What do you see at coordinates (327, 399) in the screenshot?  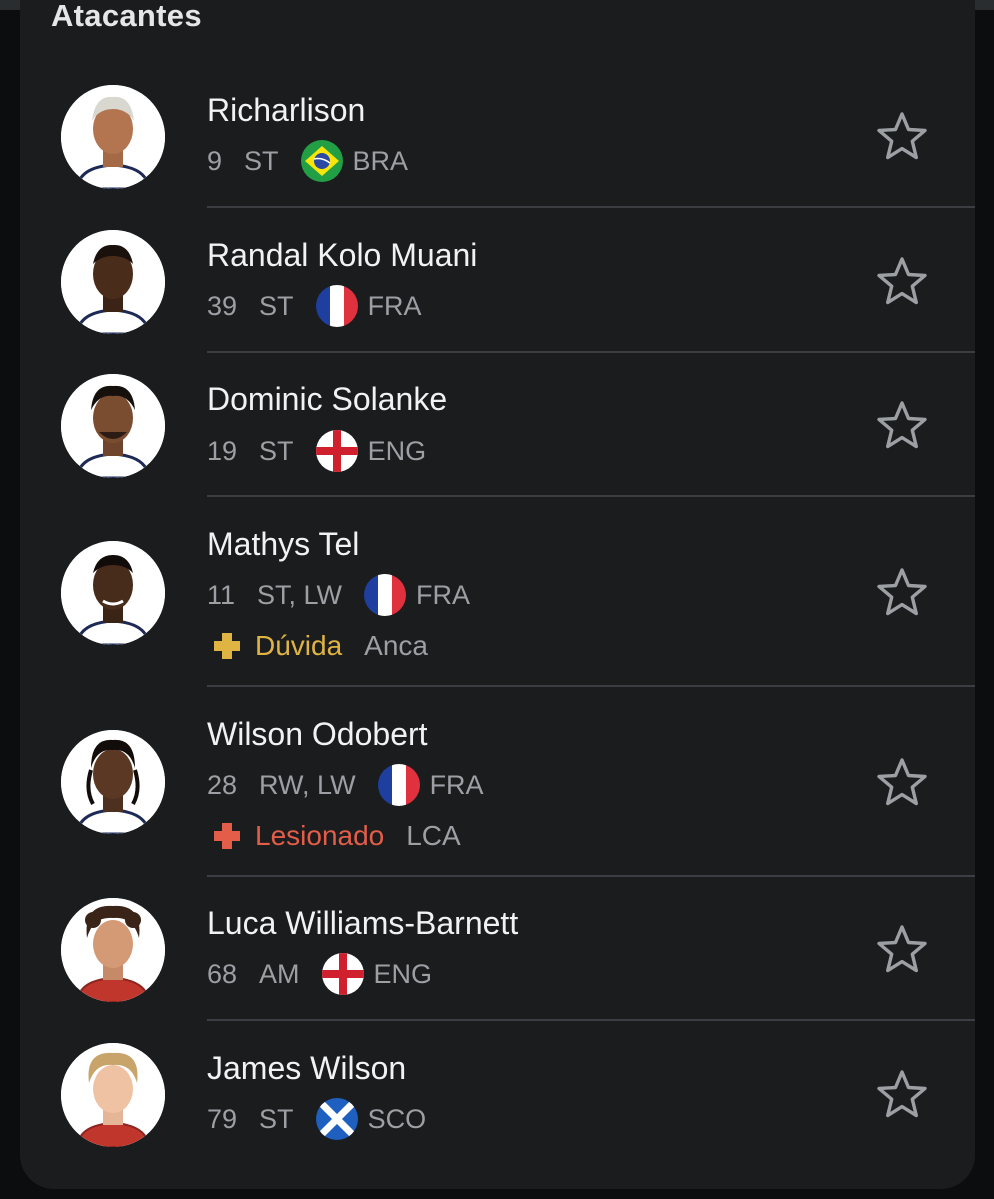 I see `player-name: Dominic Solanke` at bounding box center [327, 399].